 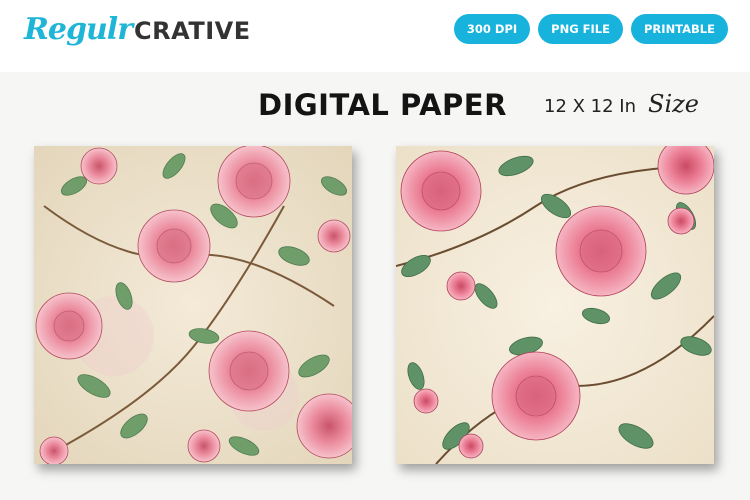 What do you see at coordinates (673, 104) in the screenshot?
I see `size-label: Size` at bounding box center [673, 104].